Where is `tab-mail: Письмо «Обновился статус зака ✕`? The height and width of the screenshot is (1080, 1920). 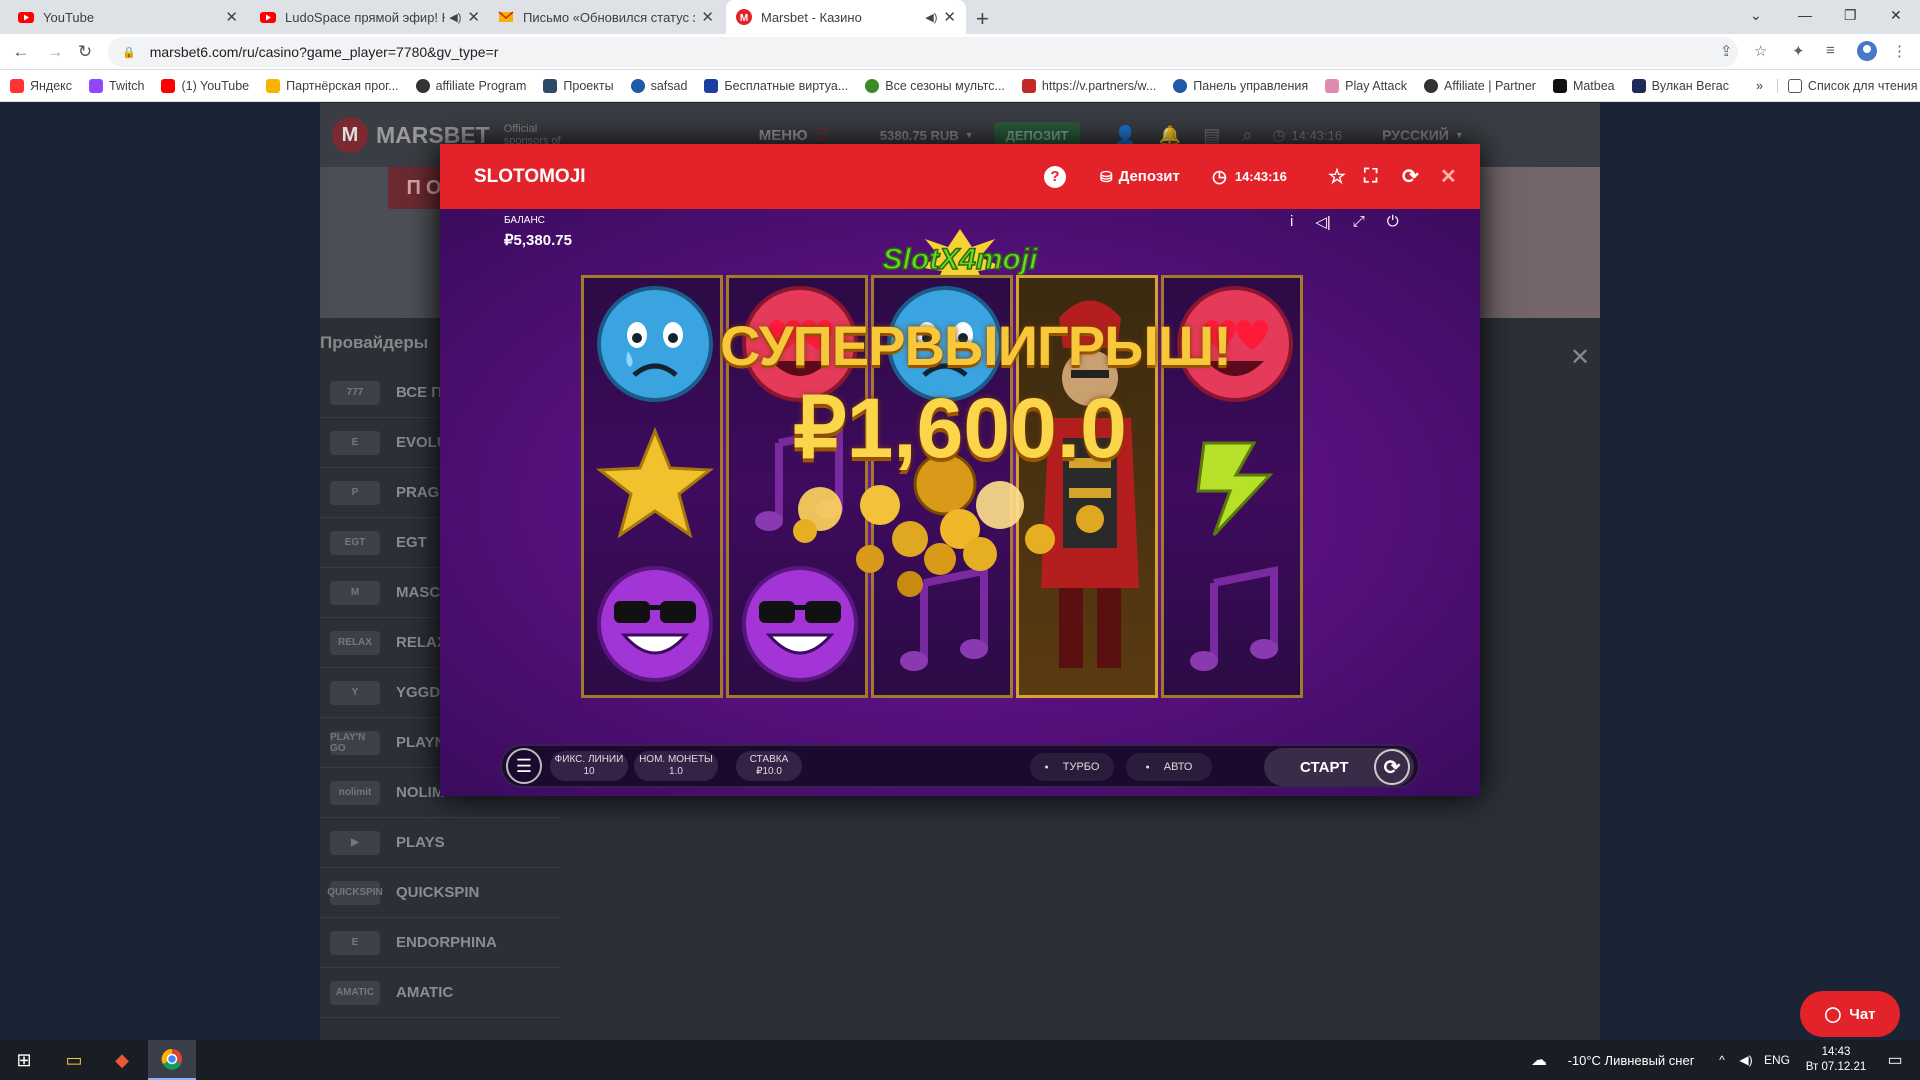
tab-mail: Письмо «Обновился статус зака ✕ is located at coordinates (606, 17).